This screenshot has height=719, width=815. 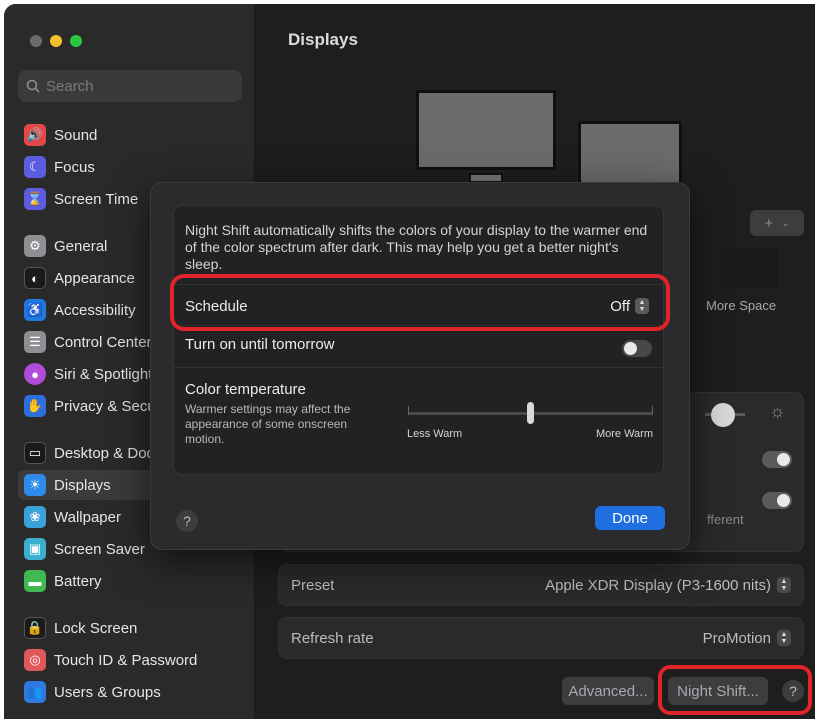 I want to click on preset-select: Apple XDR Display (P3-1600 nits) ▲ ▼, so click(x=668, y=585).